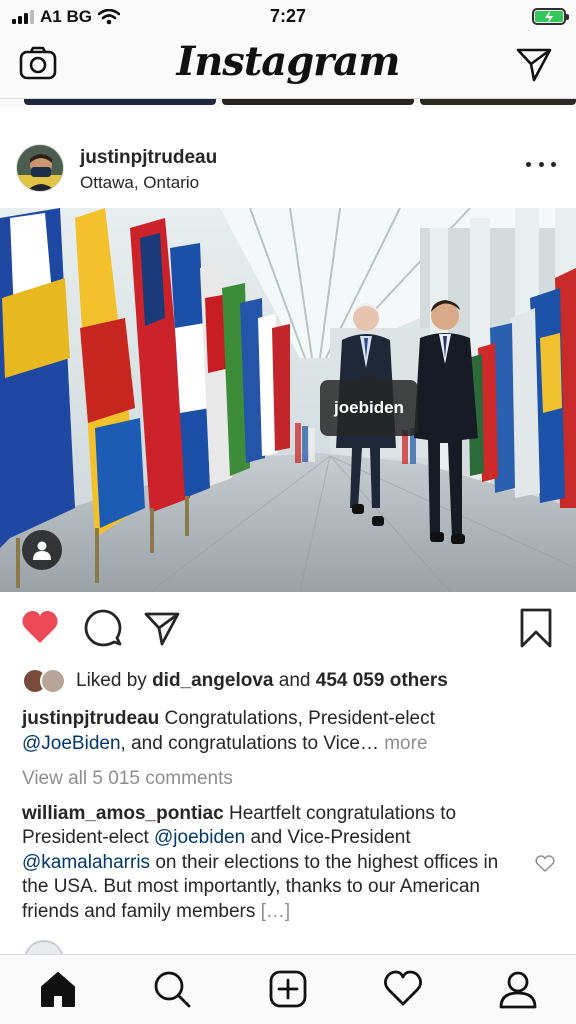  Describe the element at coordinates (545, 864) in the screenshot. I see `comment-like-icon` at that location.